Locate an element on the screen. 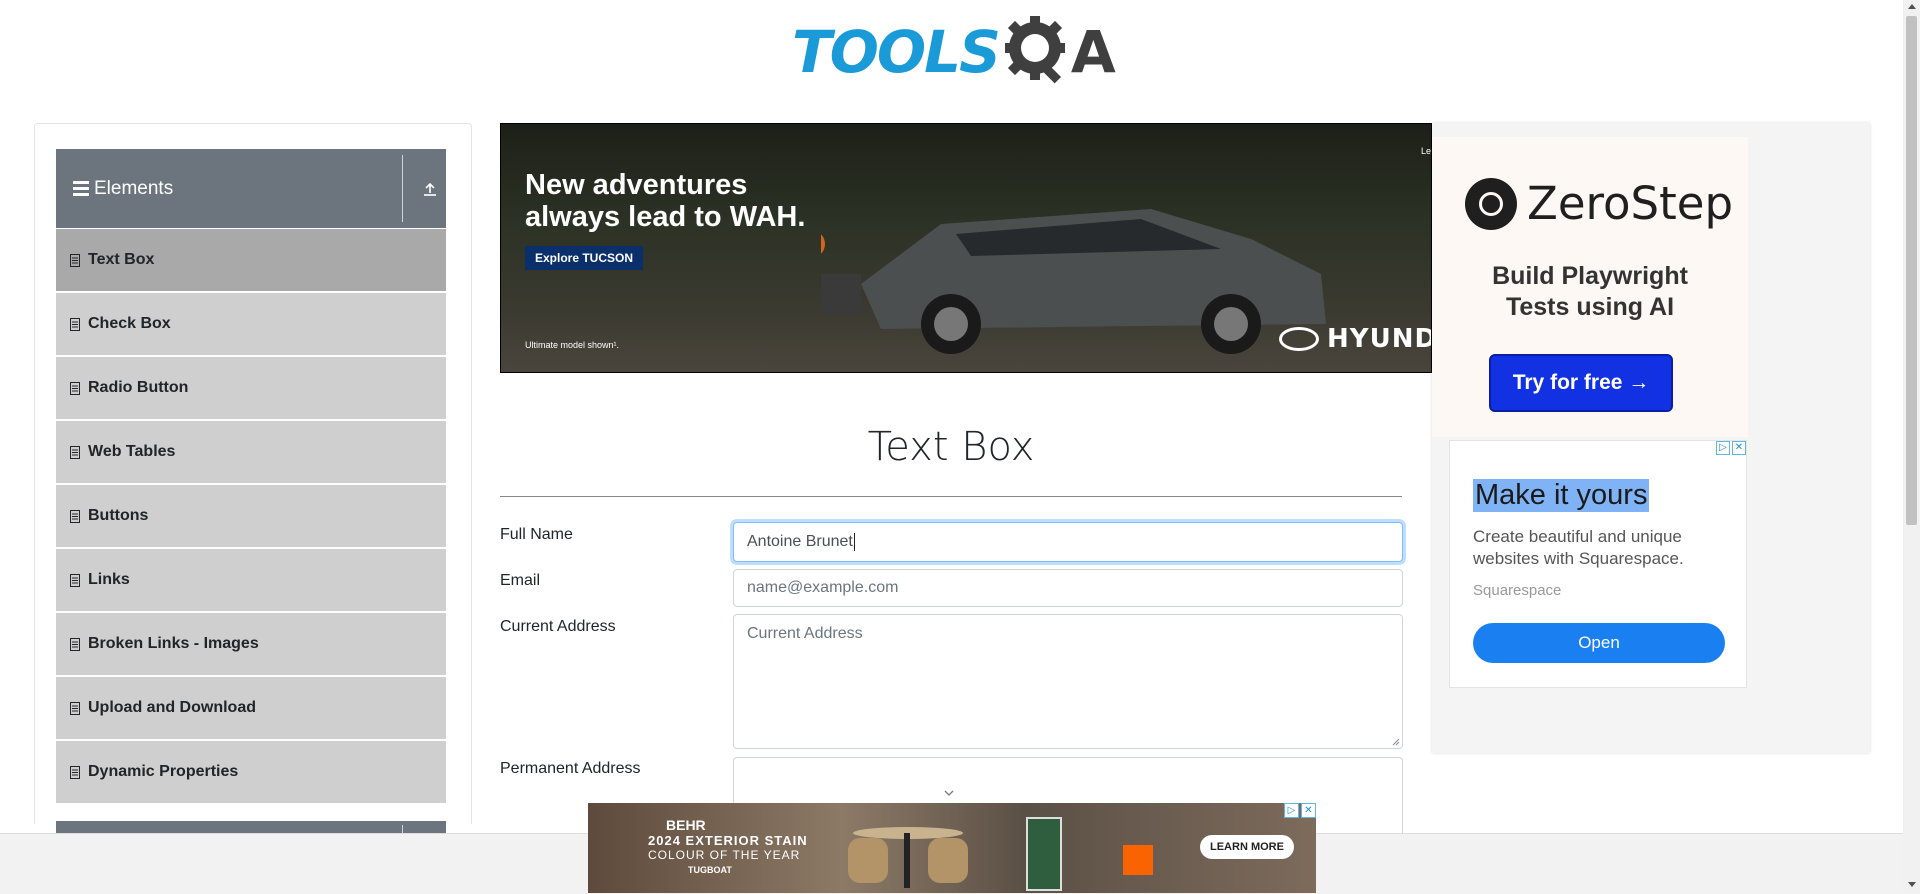 The height and width of the screenshot is (894, 1920). behr-line-1: 2024 EXTERIOR STAIN is located at coordinates (728, 840).